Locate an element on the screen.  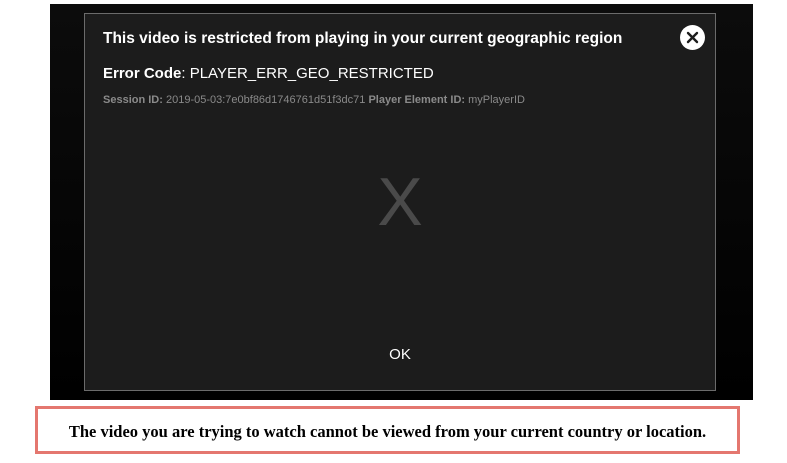
error-x-icon: X is located at coordinates (400, 202).